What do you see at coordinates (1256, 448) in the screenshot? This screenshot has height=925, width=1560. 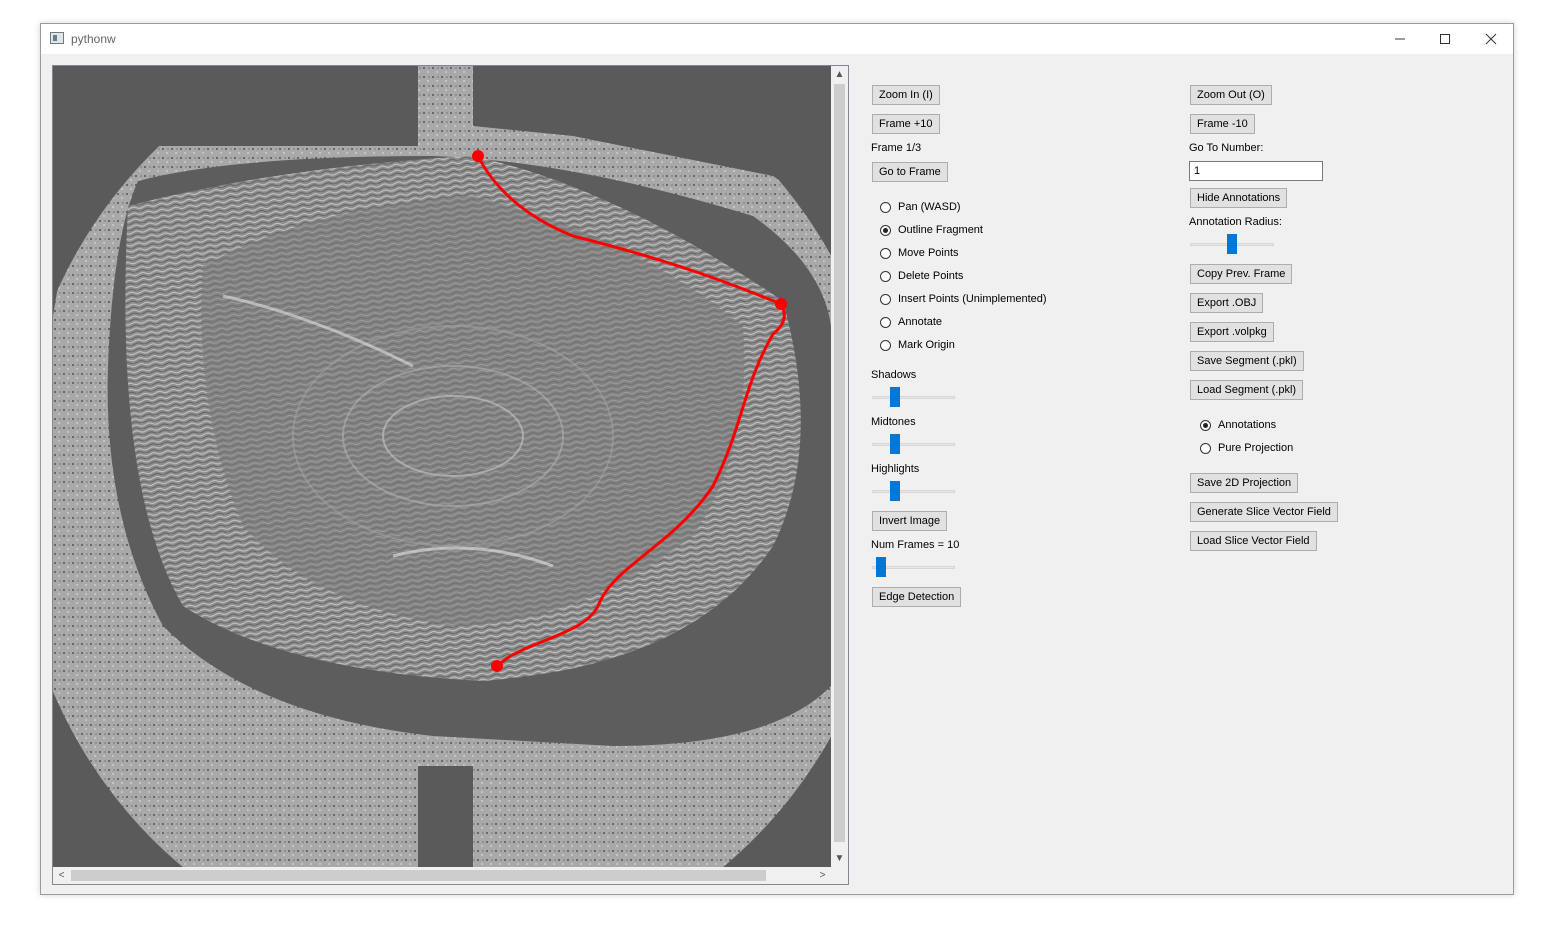 I see `view-mode-label: Pure Projection` at bounding box center [1256, 448].